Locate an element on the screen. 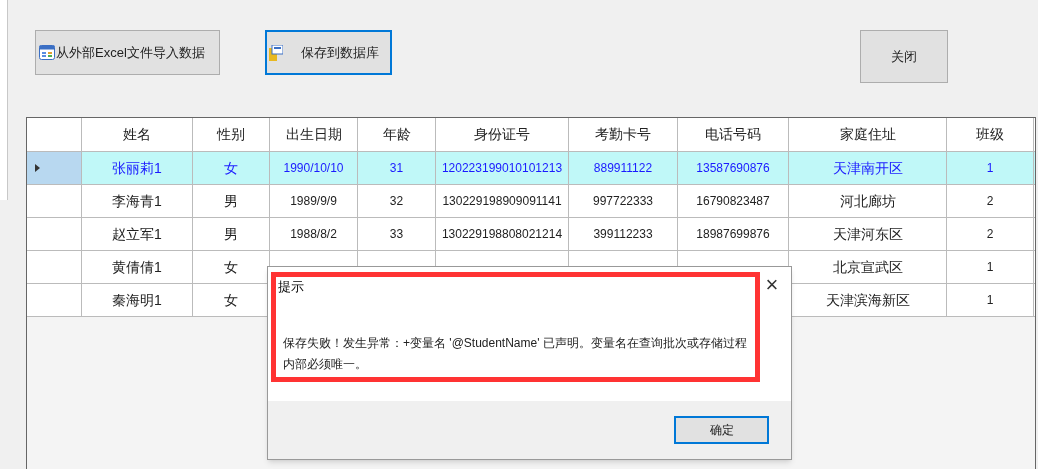  table-cell: 18987699876 is located at coordinates (733, 234).